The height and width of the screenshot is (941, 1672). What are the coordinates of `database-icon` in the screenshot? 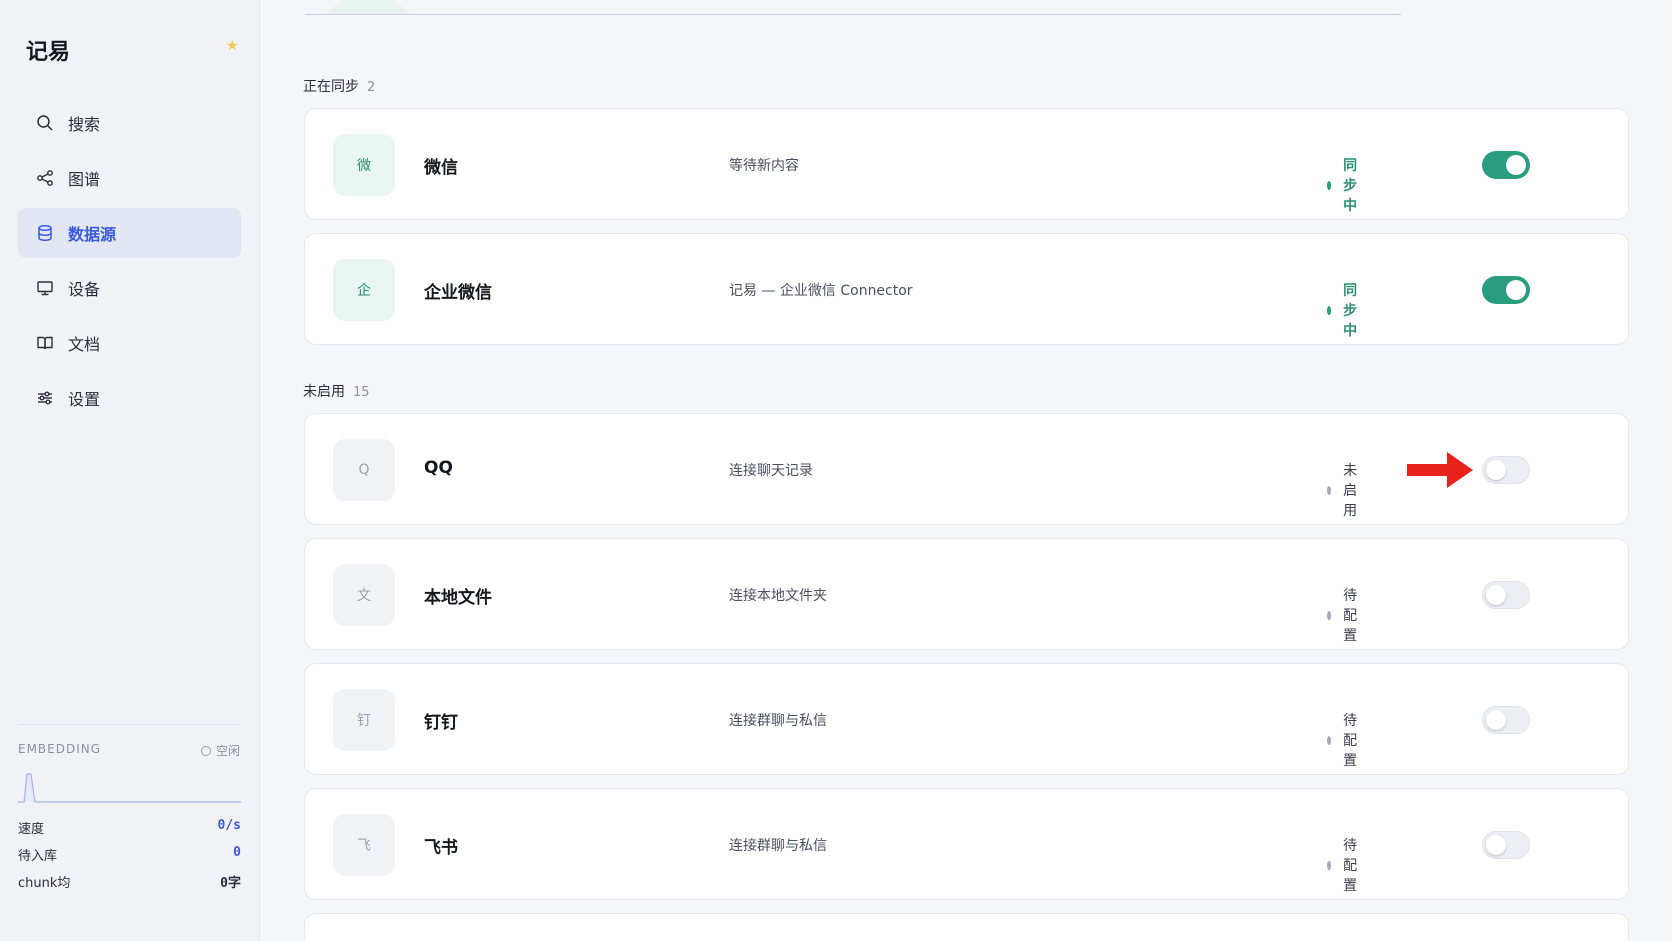 It's located at (45, 233).